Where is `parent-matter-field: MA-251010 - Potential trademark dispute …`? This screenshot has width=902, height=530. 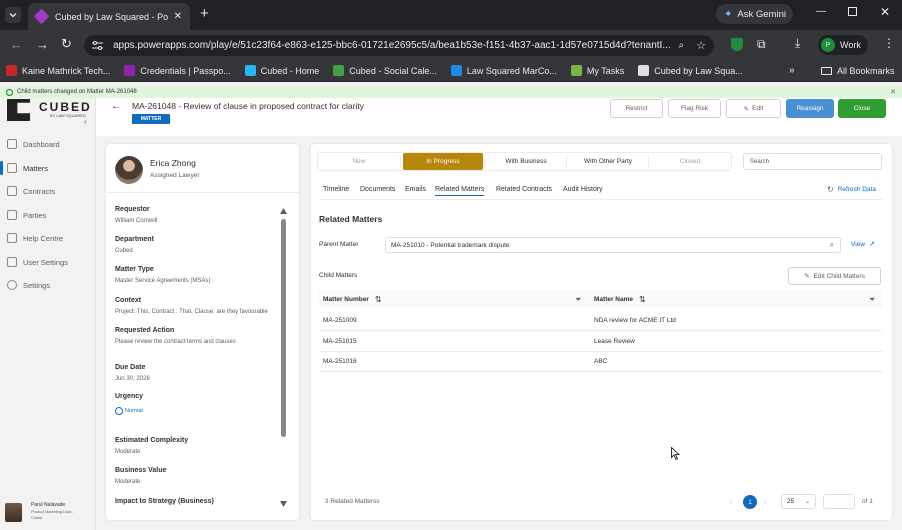 parent-matter-field: MA-251010 - Potential trademark dispute … is located at coordinates (613, 245).